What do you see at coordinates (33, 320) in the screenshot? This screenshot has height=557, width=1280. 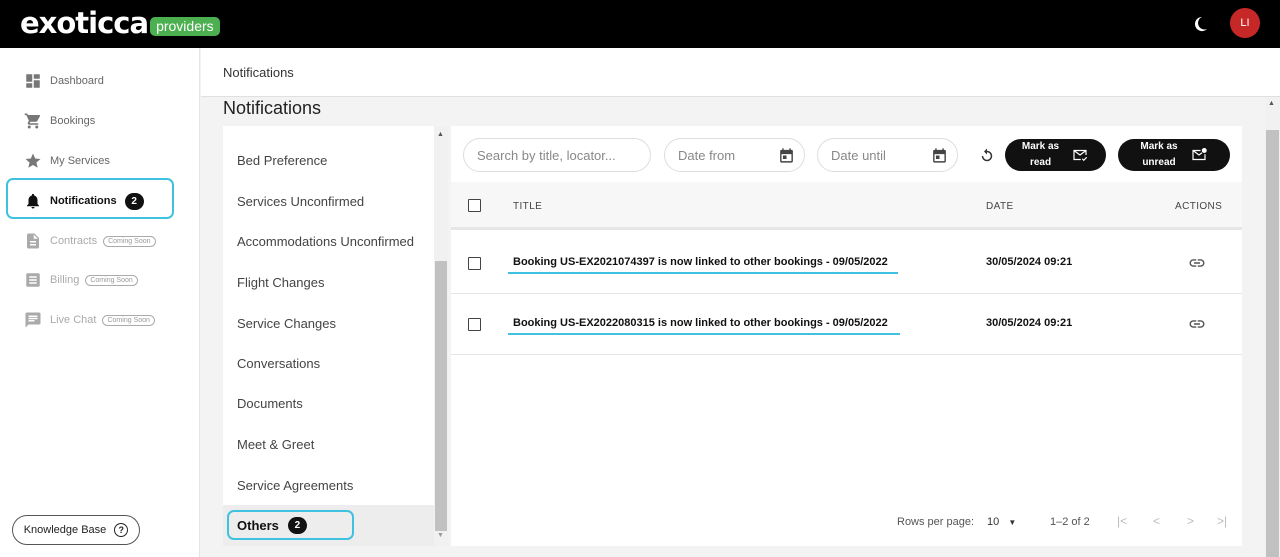 I see `chat-icon` at bounding box center [33, 320].